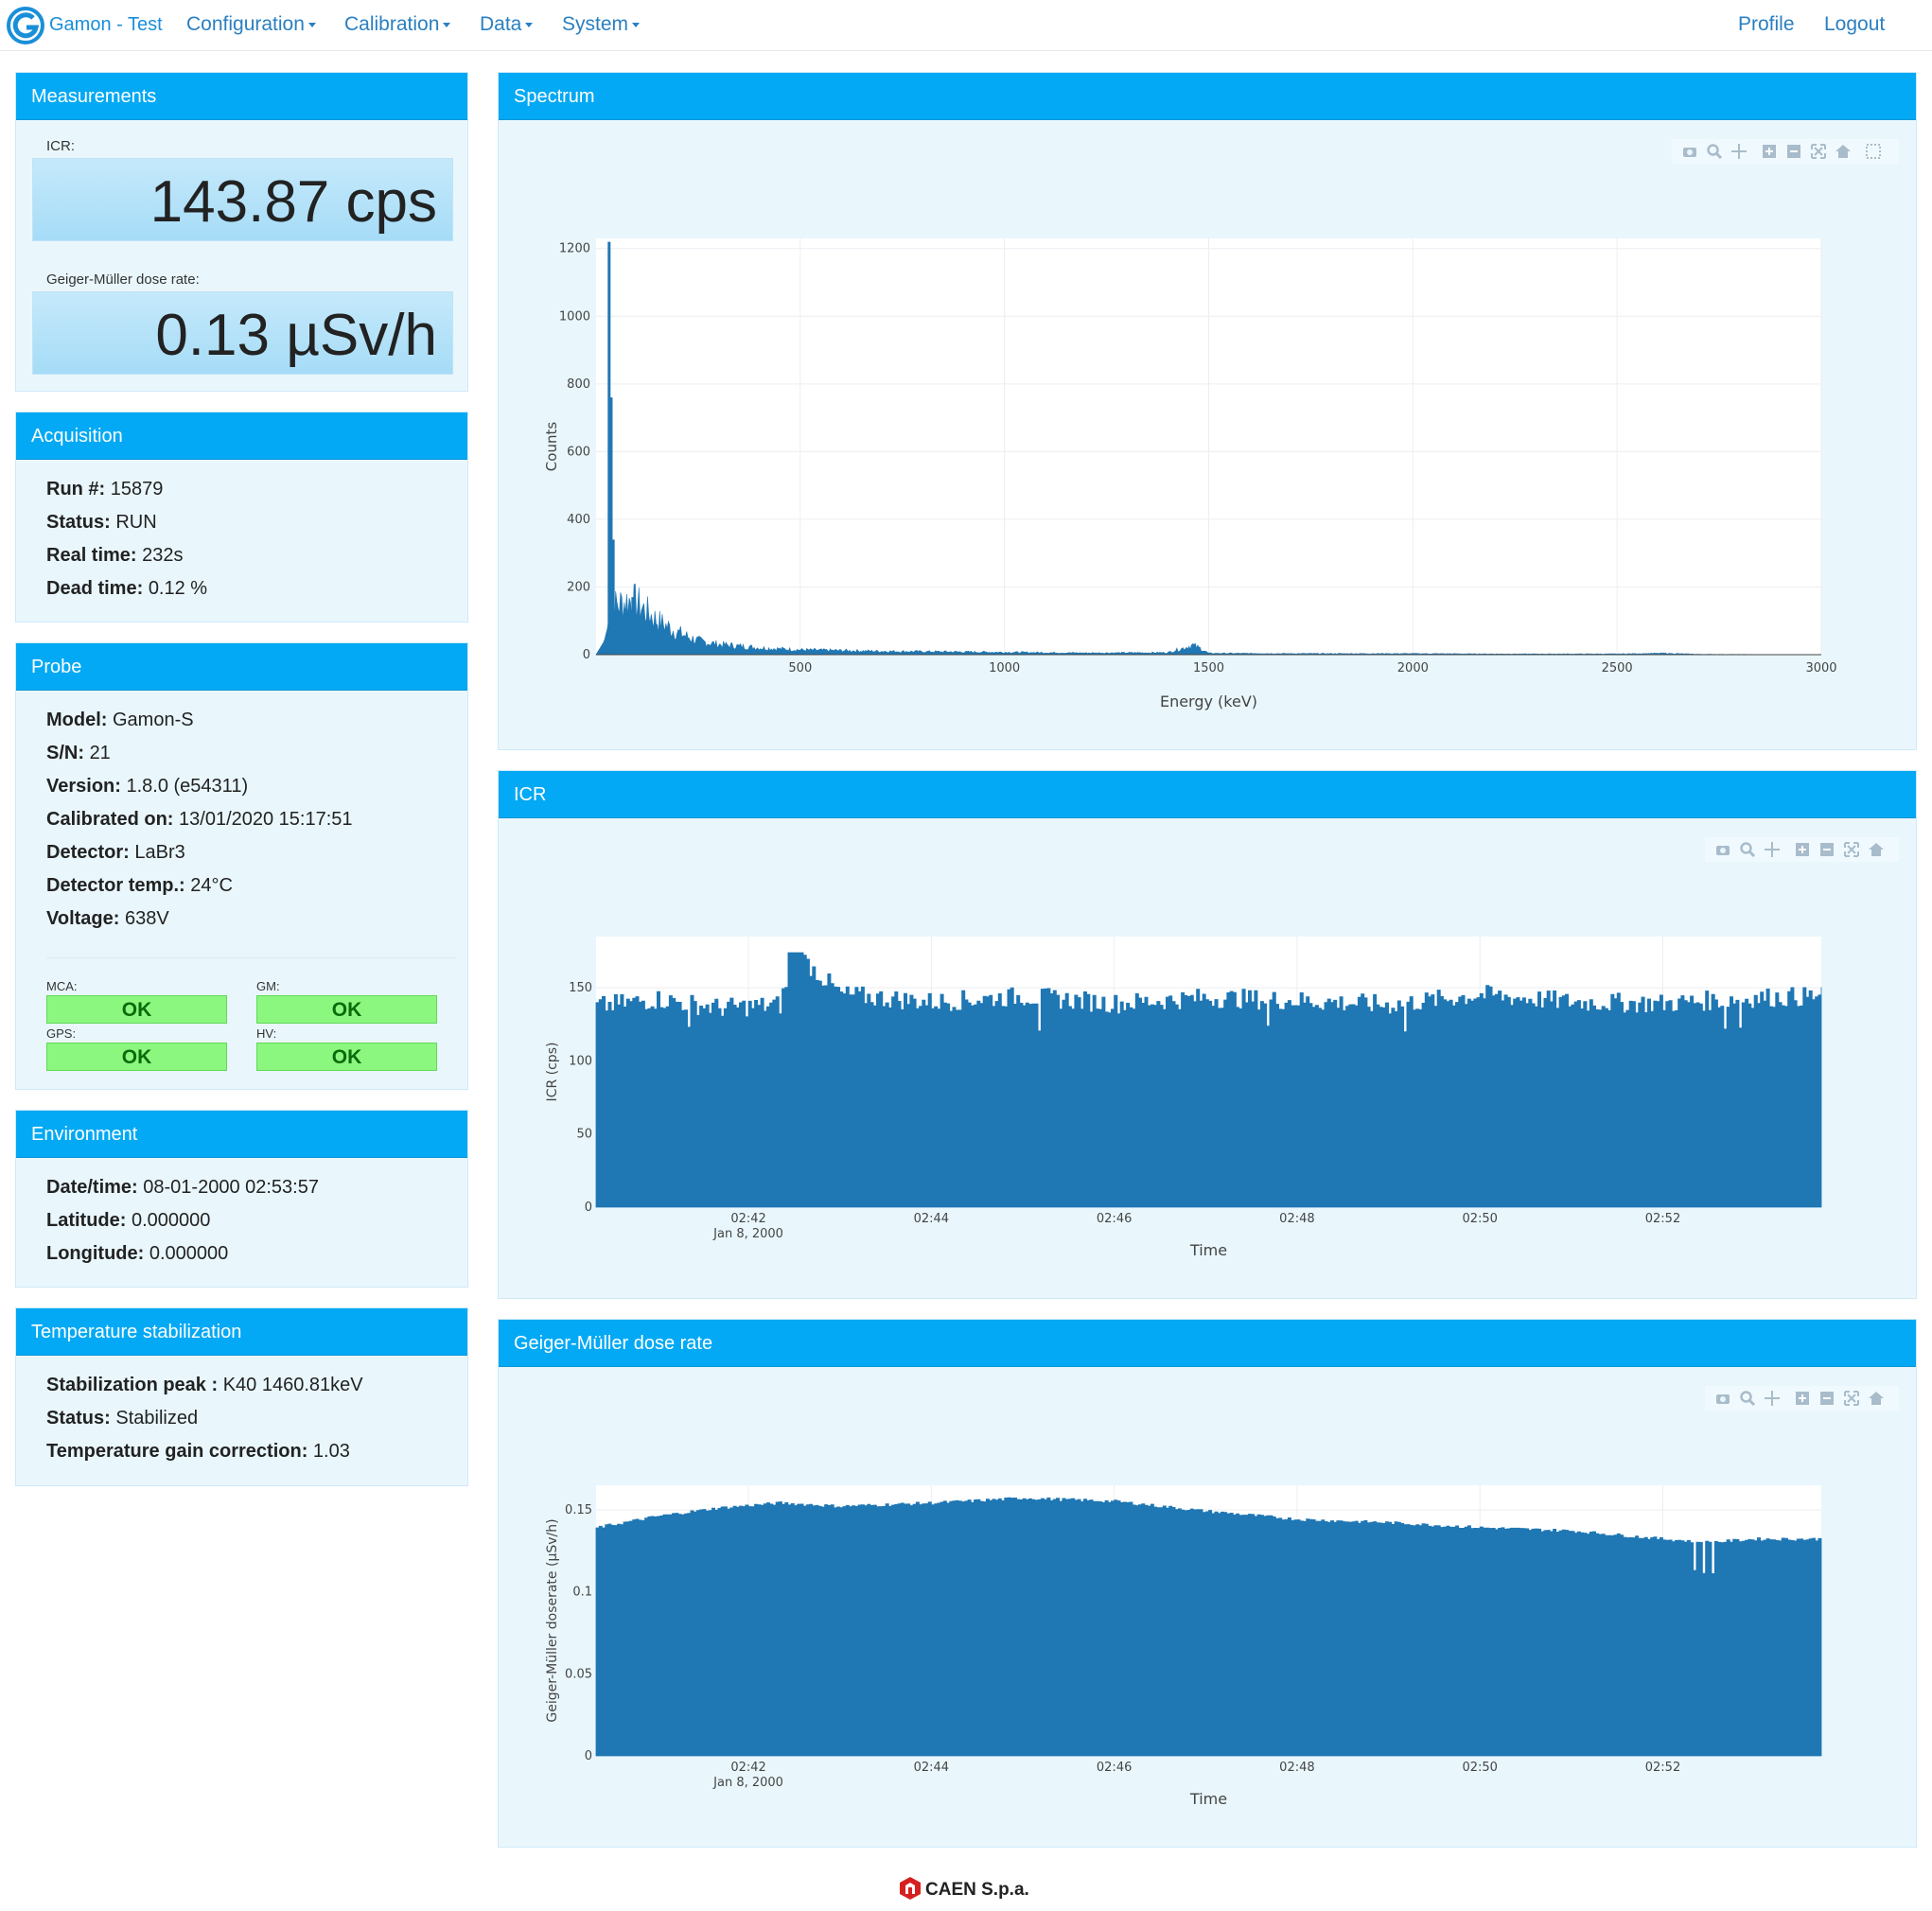 This screenshot has width=1932, height=1911. Describe the element at coordinates (574, 249) in the screenshot. I see `y-tick-label: 1200` at that location.